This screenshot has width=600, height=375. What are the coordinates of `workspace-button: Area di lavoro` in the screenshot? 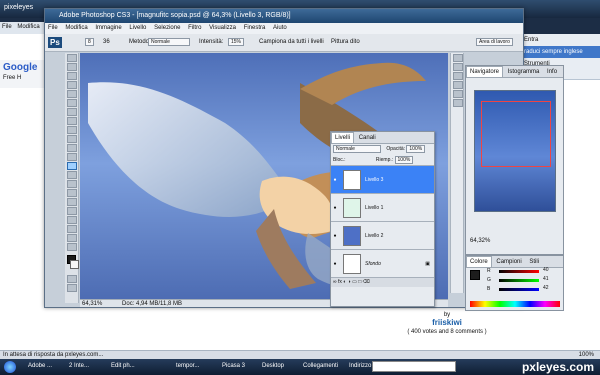 It's located at (494, 42).